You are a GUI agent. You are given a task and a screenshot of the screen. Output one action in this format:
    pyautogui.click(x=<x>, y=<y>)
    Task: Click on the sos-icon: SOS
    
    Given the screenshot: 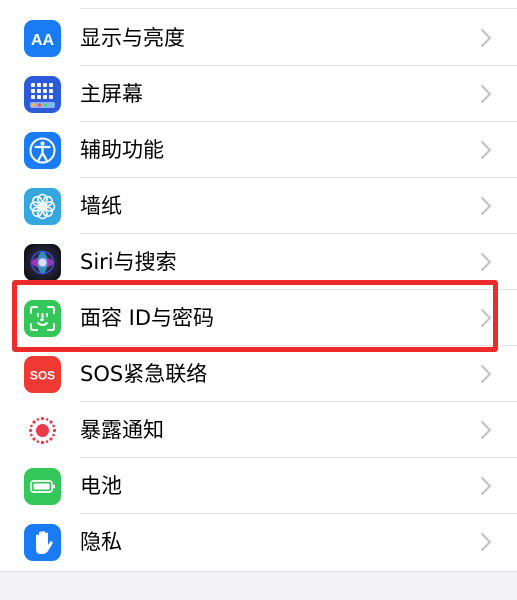 What is the action you would take?
    pyautogui.click(x=42, y=374)
    